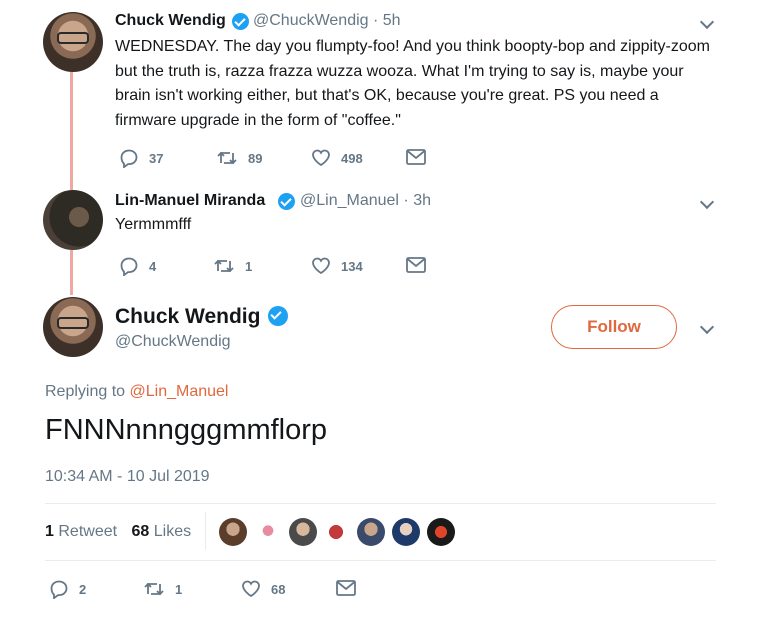 This screenshot has width=762, height=623. I want to click on retweet-stat: 1 Retweet, so click(81, 531).